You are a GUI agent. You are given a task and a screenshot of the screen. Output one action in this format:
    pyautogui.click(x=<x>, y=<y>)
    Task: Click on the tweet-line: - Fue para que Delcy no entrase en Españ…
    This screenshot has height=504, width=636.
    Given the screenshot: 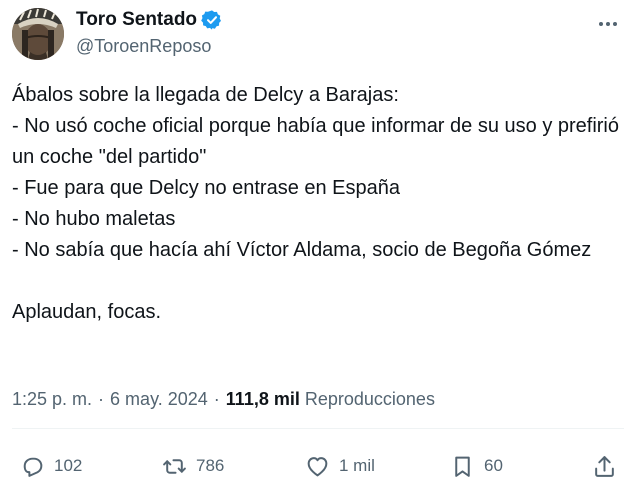 What is the action you would take?
    pyautogui.click(x=206, y=188)
    